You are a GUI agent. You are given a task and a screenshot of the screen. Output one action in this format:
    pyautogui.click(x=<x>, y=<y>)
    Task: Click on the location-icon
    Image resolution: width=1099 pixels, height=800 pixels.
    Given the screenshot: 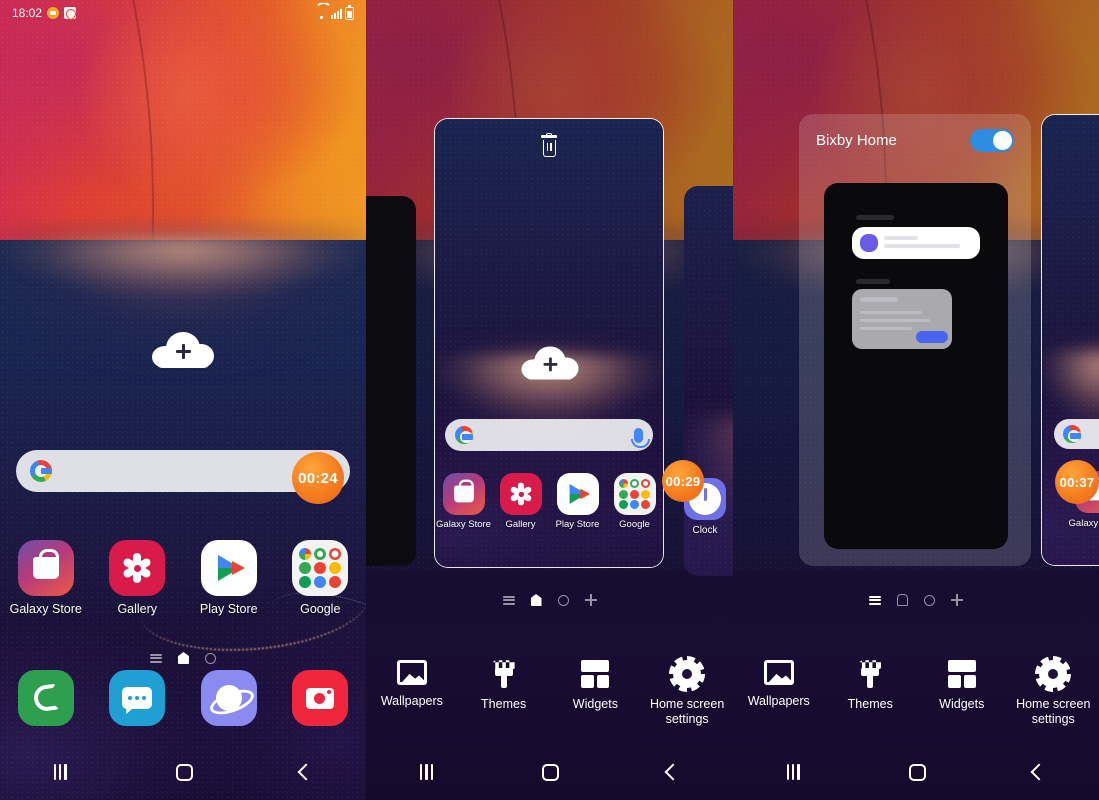 What is the action you would take?
    pyautogui.click(x=70, y=13)
    